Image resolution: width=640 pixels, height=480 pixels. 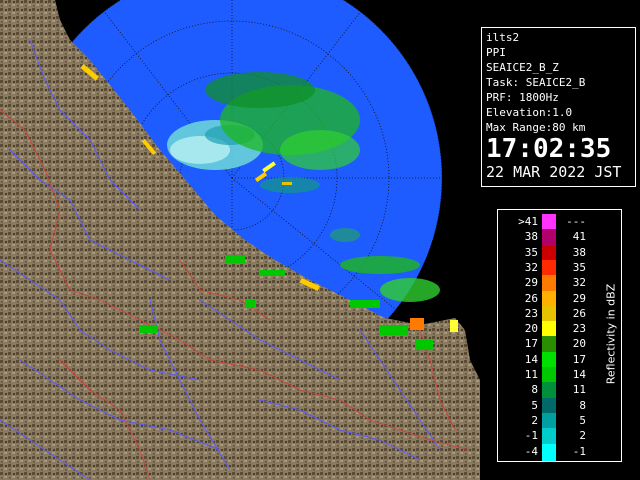 What do you see at coordinates (522, 97) in the screenshot?
I see `prf-value: PRF: 1800Hz` at bounding box center [522, 97].